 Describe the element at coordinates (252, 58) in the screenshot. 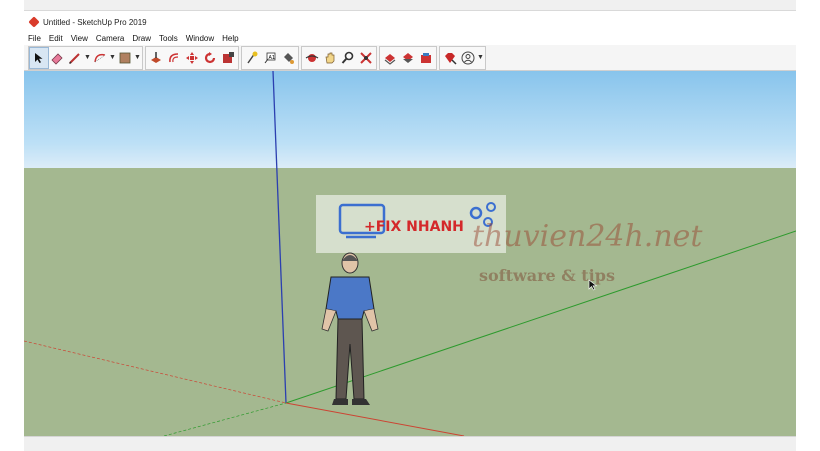

I see `tape-measure-icon` at that location.